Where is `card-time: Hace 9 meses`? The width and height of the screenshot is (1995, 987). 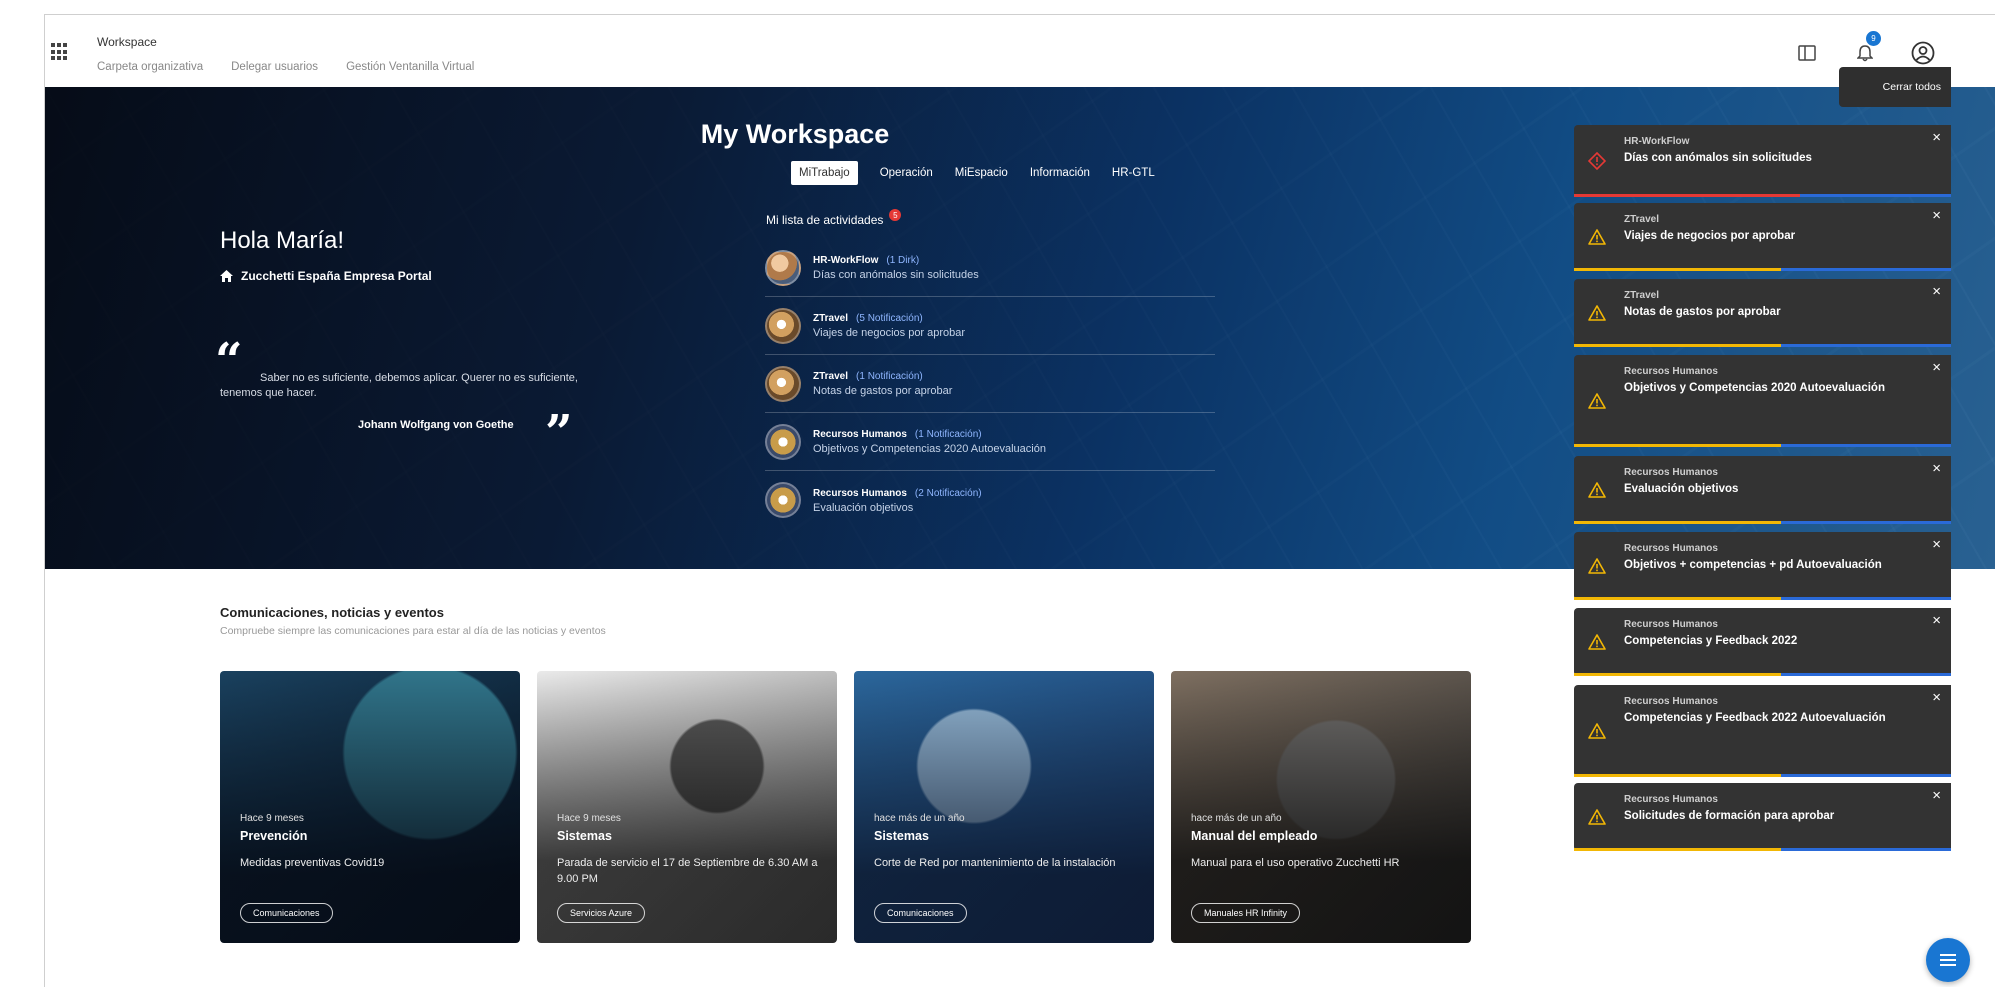
card-time: Hace 9 meses is located at coordinates (272, 818).